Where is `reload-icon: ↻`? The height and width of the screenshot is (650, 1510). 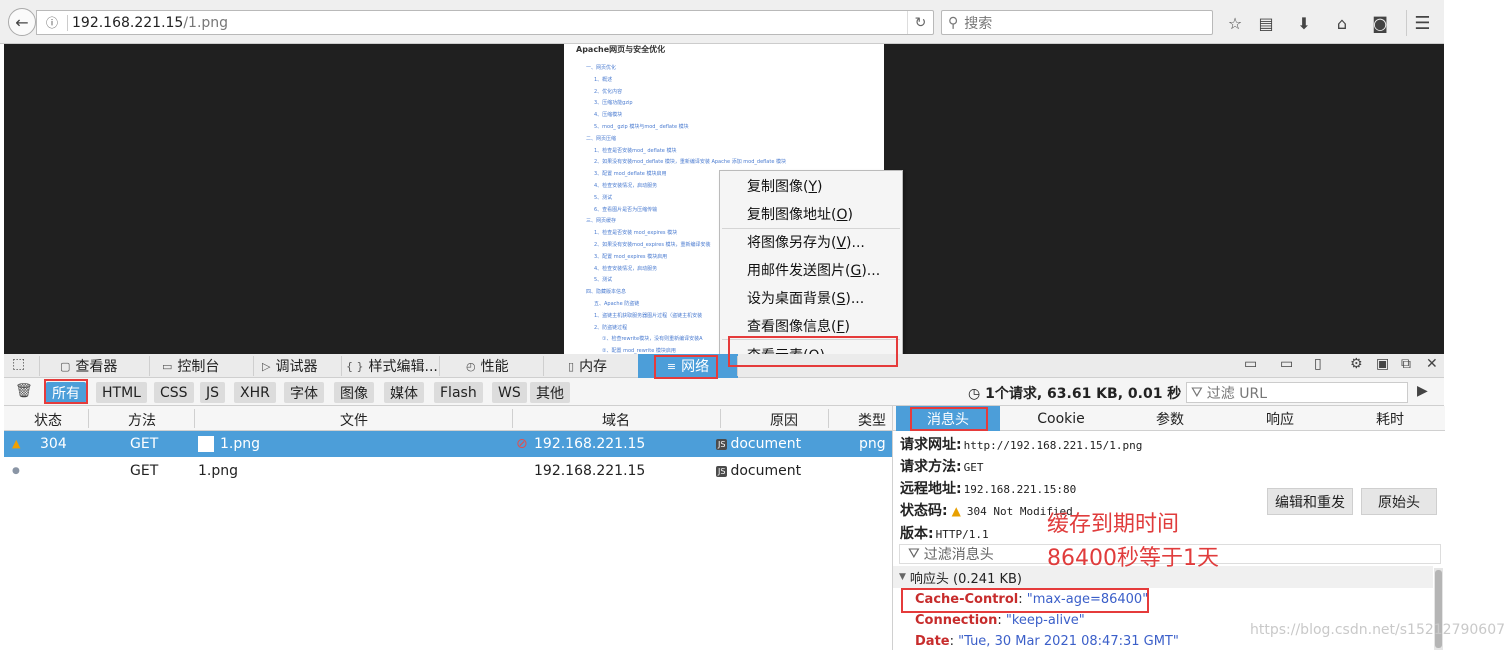 reload-icon: ↻ is located at coordinates (920, 22).